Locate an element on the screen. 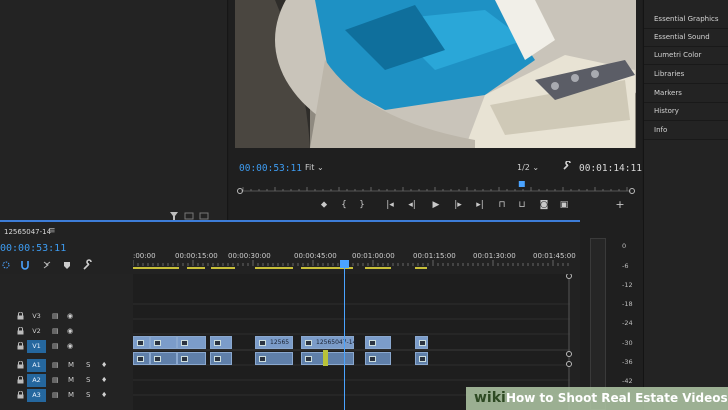 This screenshot has width=728, height=410. go-to-out-icon: ▸| is located at coordinates (480, 205).